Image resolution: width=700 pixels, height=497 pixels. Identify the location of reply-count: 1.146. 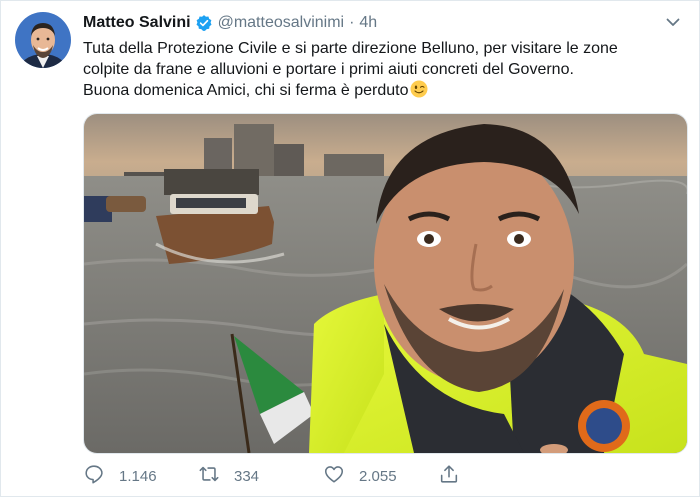
(138, 476).